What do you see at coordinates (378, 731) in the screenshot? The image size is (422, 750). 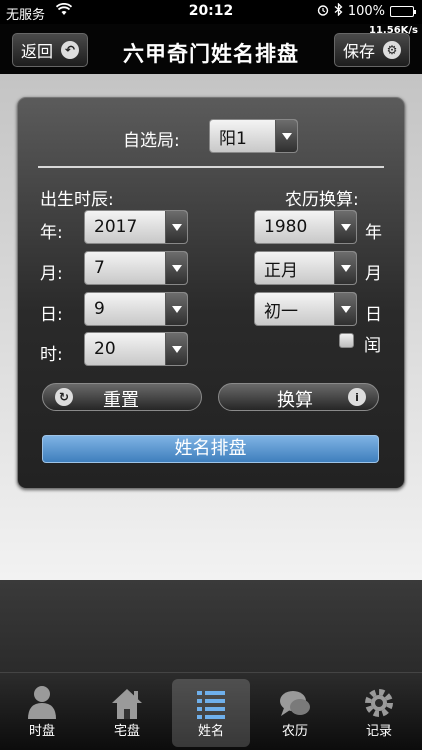 I see `tab-label: 记录` at bounding box center [378, 731].